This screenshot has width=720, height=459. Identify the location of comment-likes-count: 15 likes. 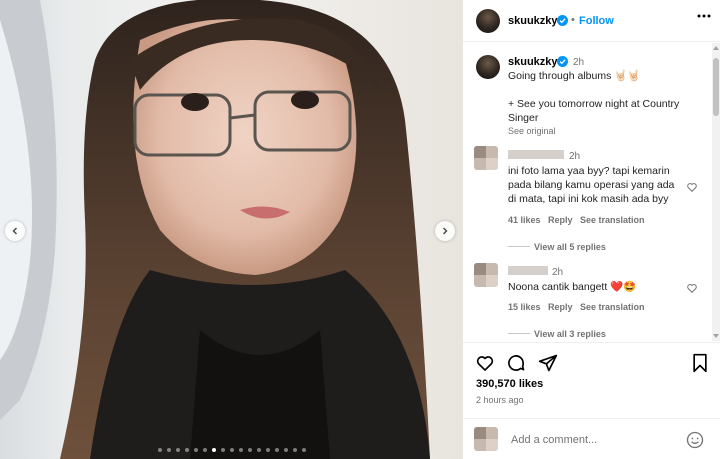
(524, 307).